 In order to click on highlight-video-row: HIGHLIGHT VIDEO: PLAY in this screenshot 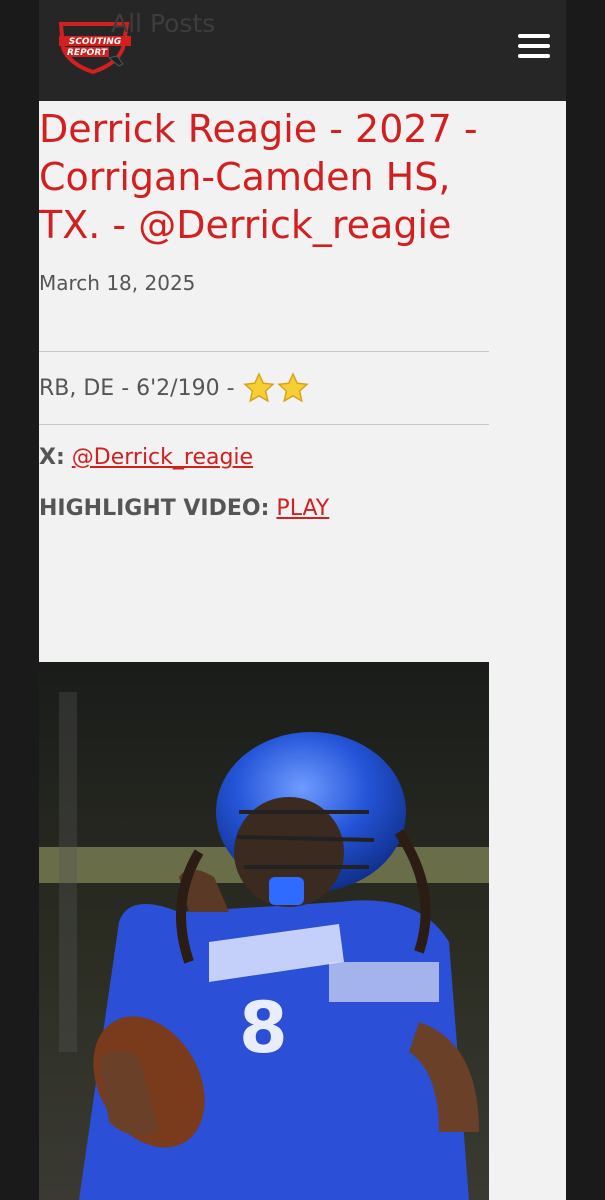, I will do `click(264, 508)`.